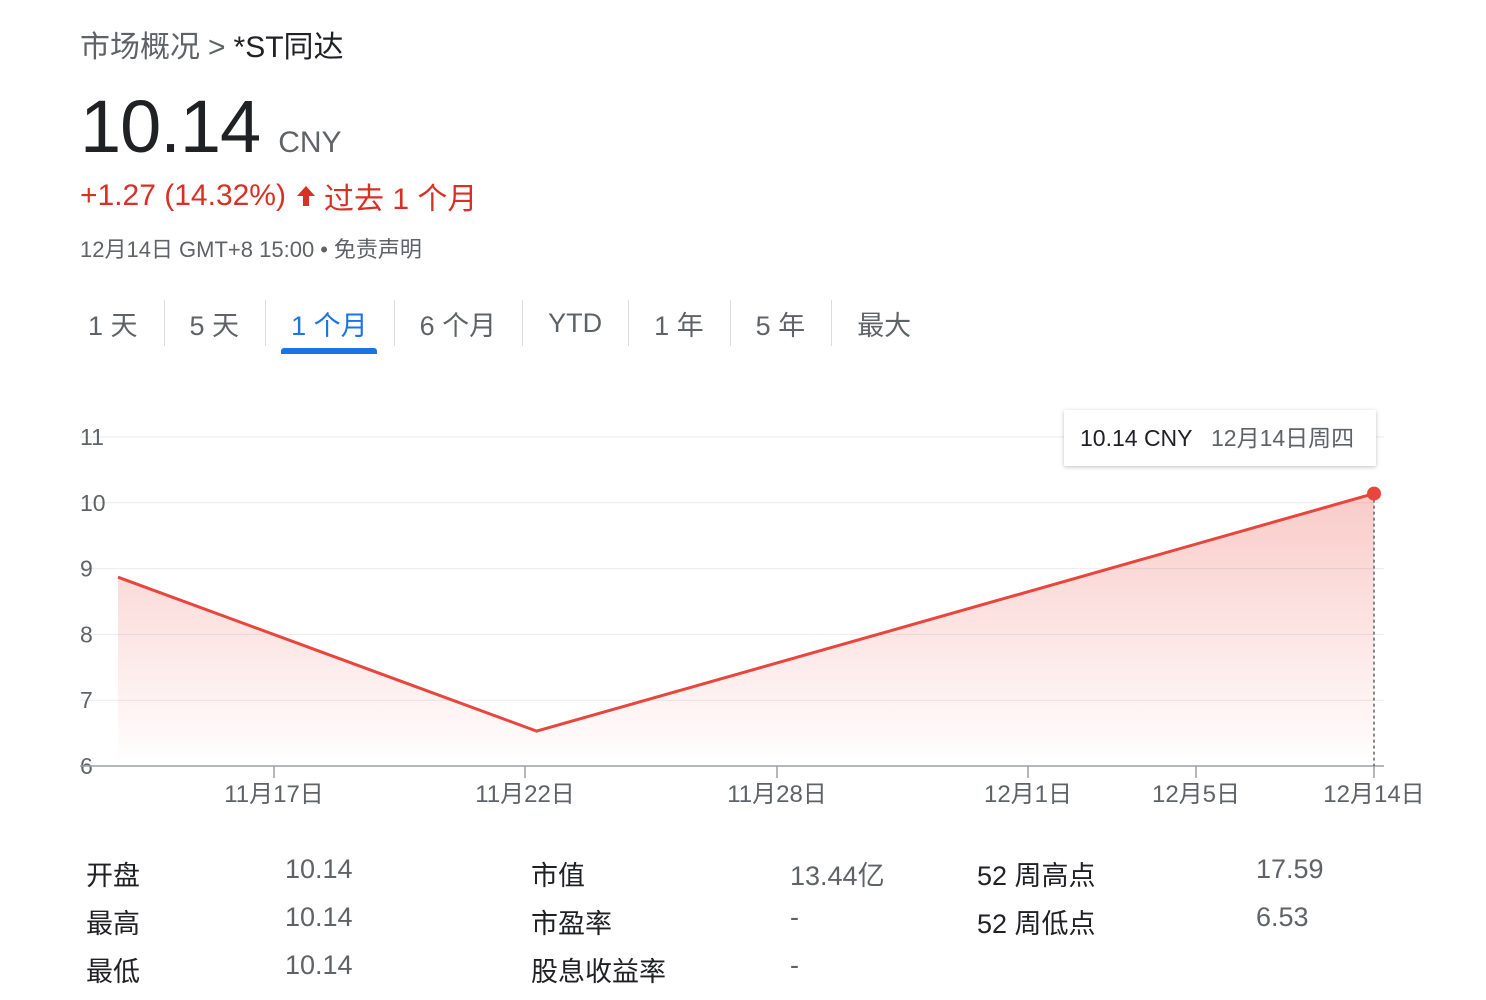 The width and height of the screenshot is (1486, 1000). What do you see at coordinates (1282, 438) in the screenshot?
I see `tooltip-date: 12月14日周四` at bounding box center [1282, 438].